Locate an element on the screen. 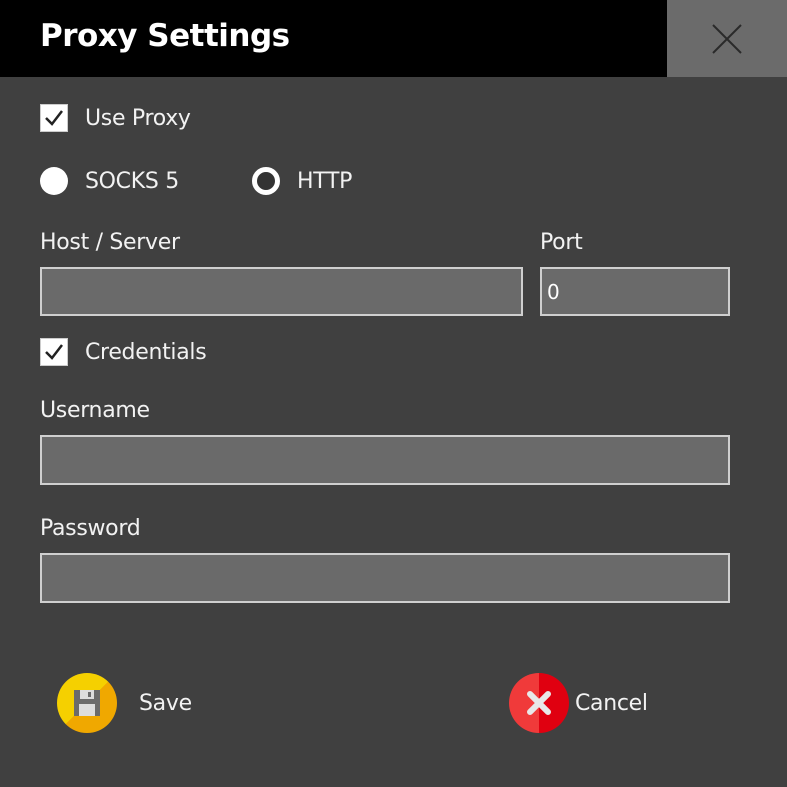 The width and height of the screenshot is (787, 787). credentials-checkbox: Credentials is located at coordinates (123, 352).